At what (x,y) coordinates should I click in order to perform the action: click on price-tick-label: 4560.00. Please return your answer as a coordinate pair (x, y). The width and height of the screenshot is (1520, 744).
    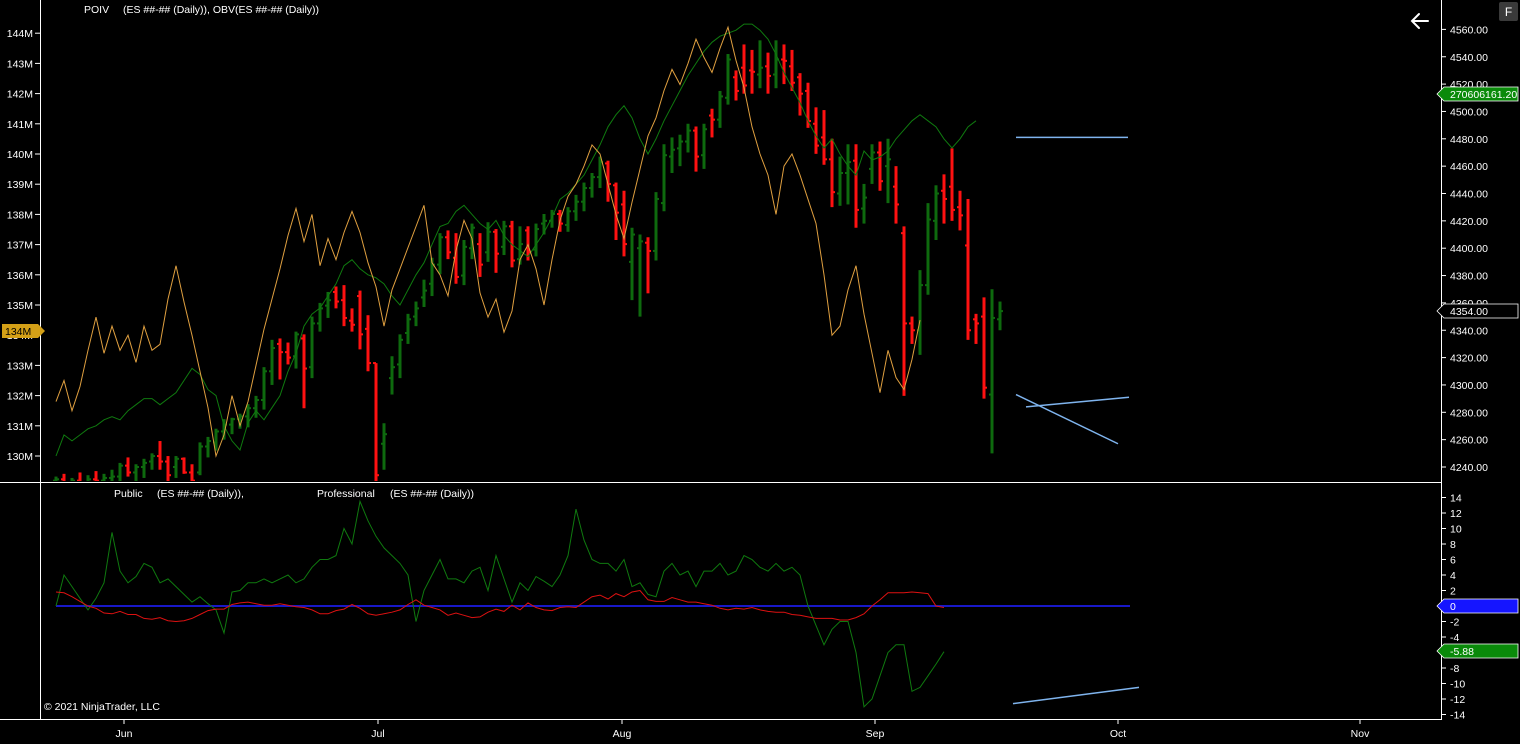
    Looking at the image, I should click on (1469, 30).